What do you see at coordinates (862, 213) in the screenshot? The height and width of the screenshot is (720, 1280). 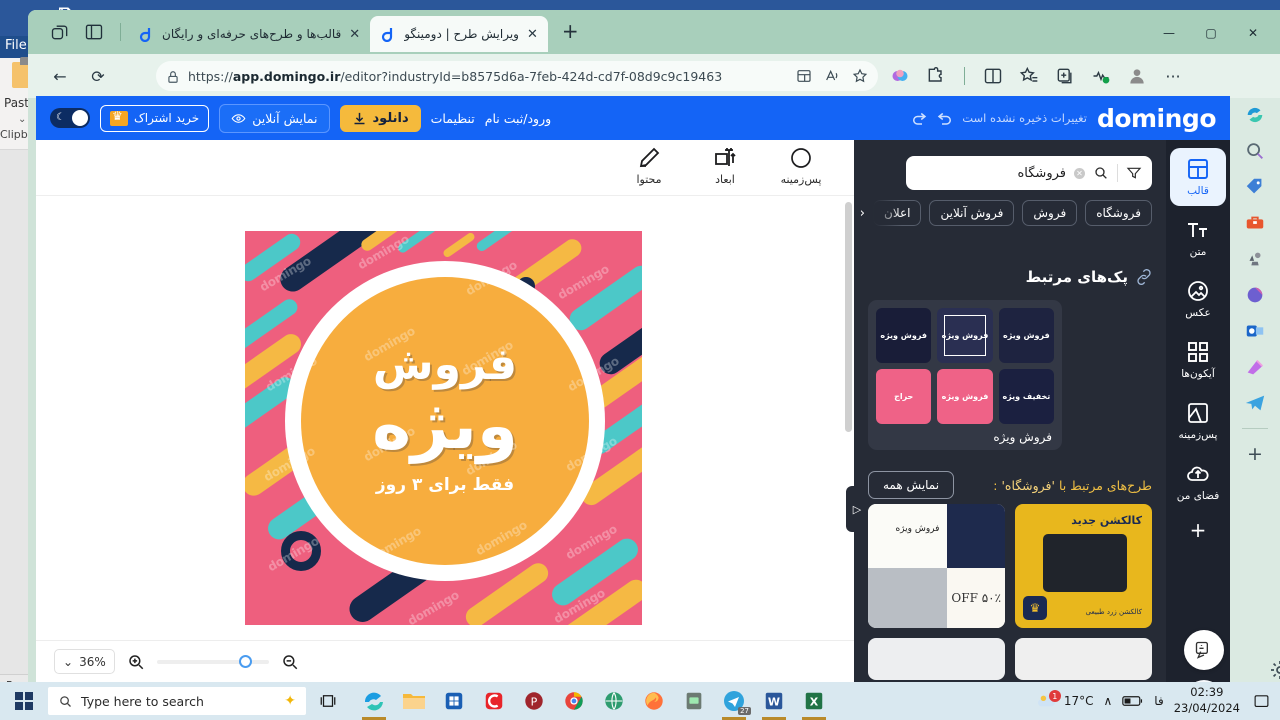 I see `chevron-left-icon: ‹` at bounding box center [862, 213].